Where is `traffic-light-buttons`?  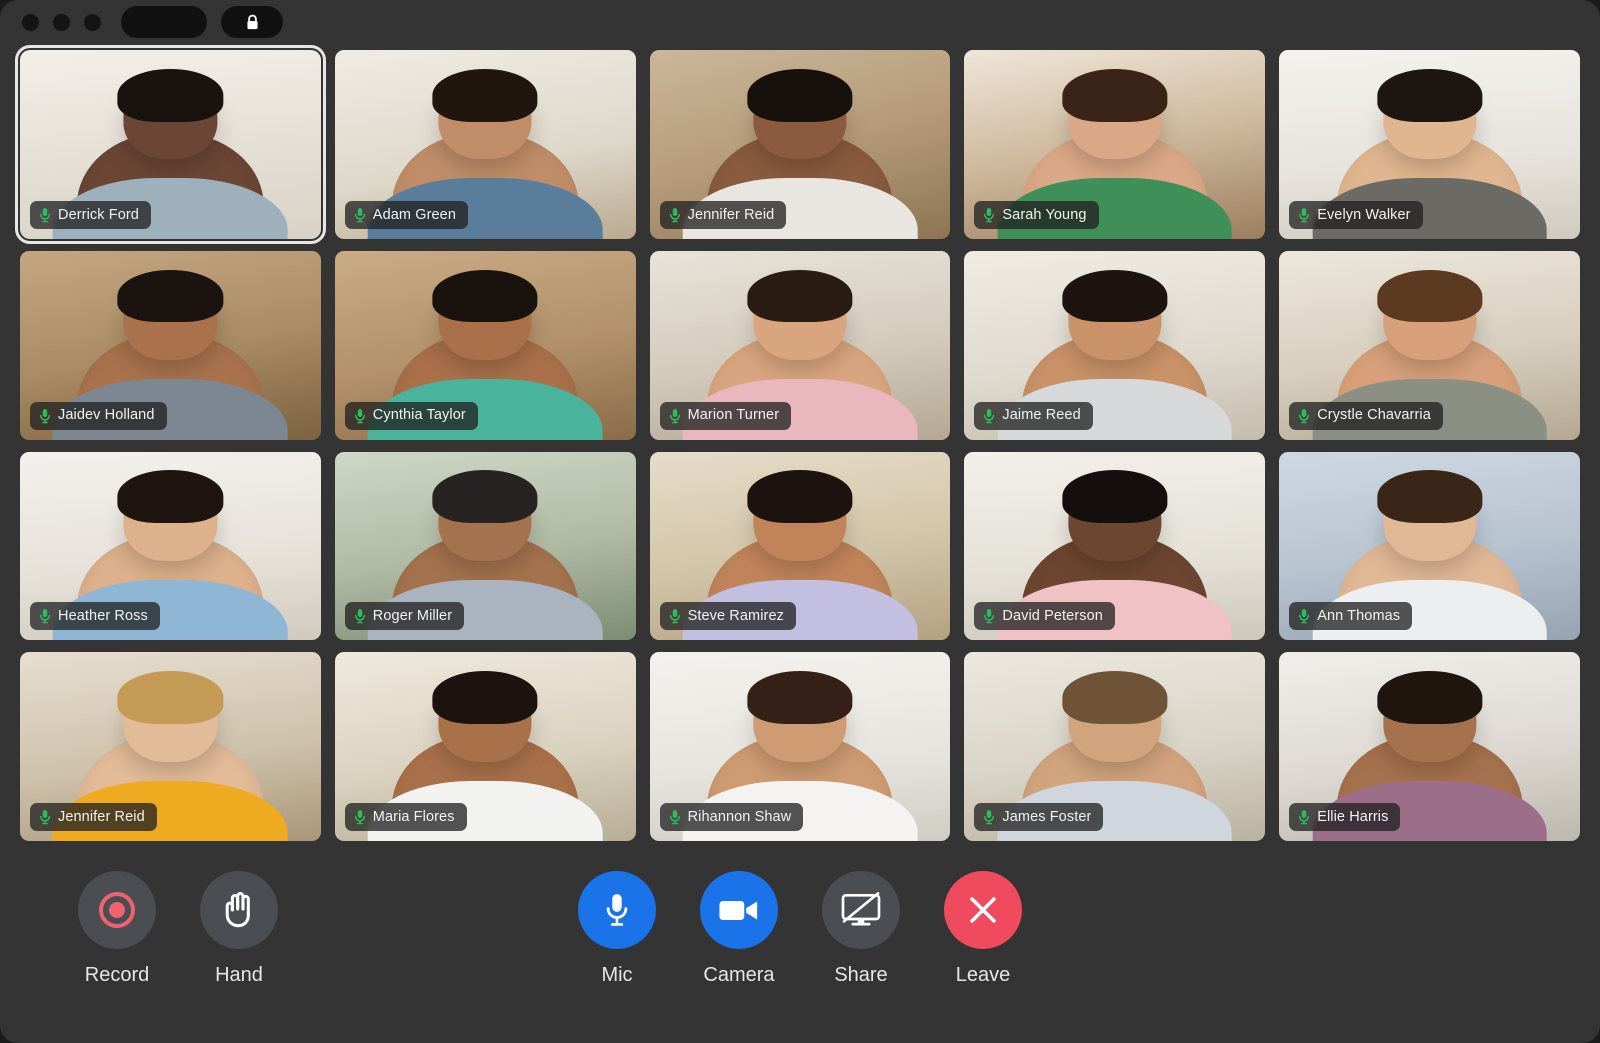
traffic-light-buttons is located at coordinates (64, 22).